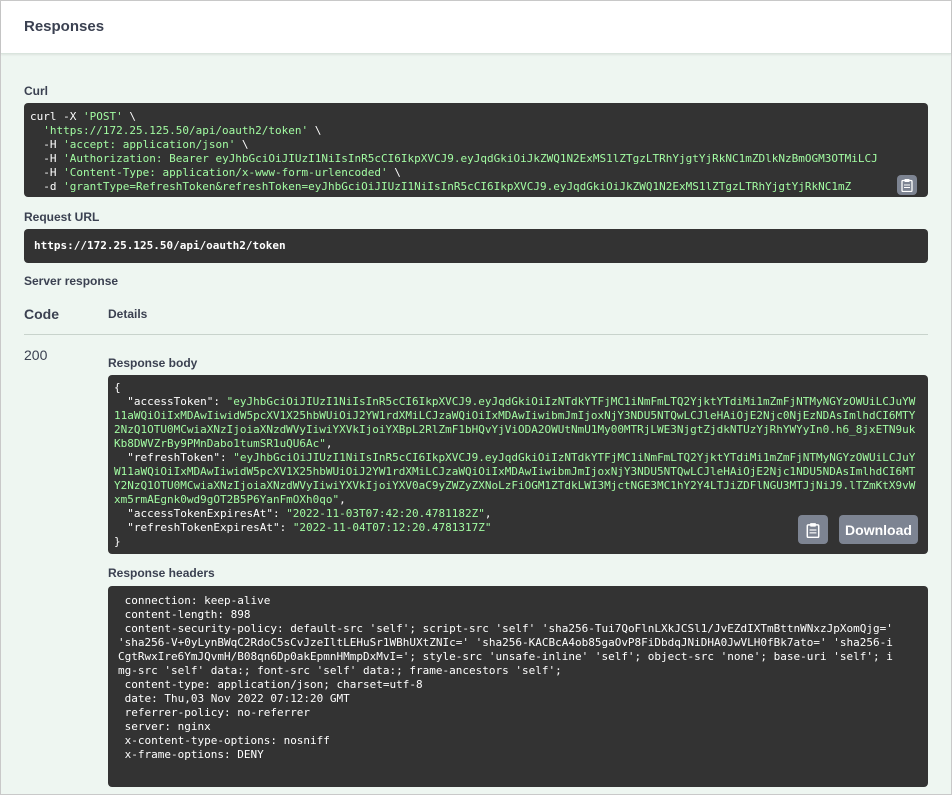 The image size is (952, 795). What do you see at coordinates (64, 26) in the screenshot?
I see `responses-title: Responses` at bounding box center [64, 26].